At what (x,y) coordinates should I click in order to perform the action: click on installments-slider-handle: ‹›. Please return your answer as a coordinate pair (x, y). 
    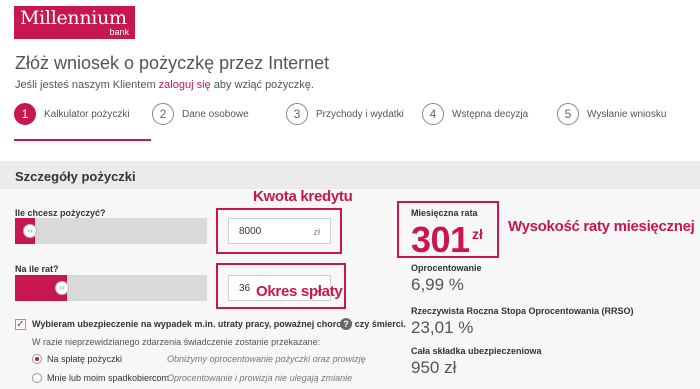
    Looking at the image, I should click on (62, 288).